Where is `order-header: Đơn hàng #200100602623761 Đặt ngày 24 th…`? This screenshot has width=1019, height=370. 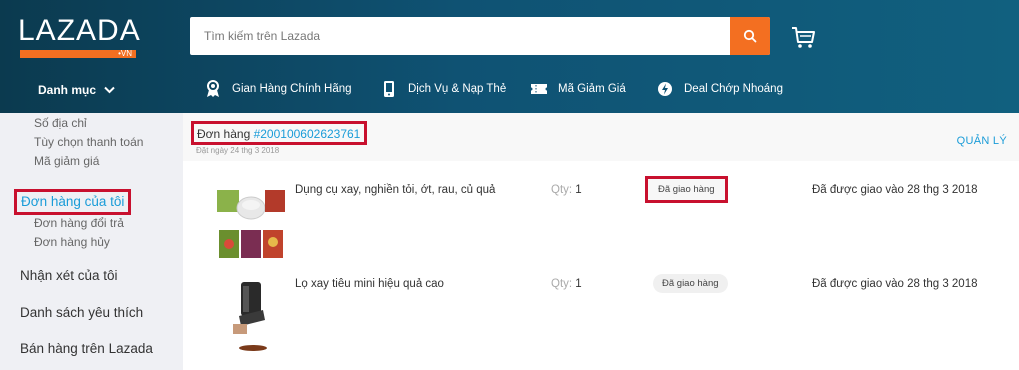 order-header: Đơn hàng #200100602623761 Đặt ngày 24 th… is located at coordinates (601, 137).